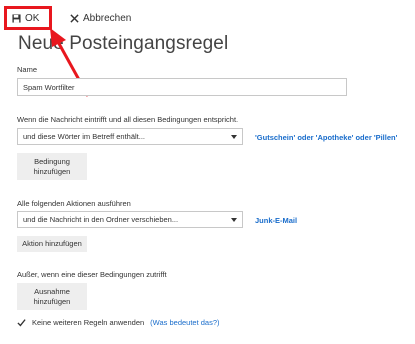 The height and width of the screenshot is (344, 415). I want to click on name-label: Name, so click(27, 69).